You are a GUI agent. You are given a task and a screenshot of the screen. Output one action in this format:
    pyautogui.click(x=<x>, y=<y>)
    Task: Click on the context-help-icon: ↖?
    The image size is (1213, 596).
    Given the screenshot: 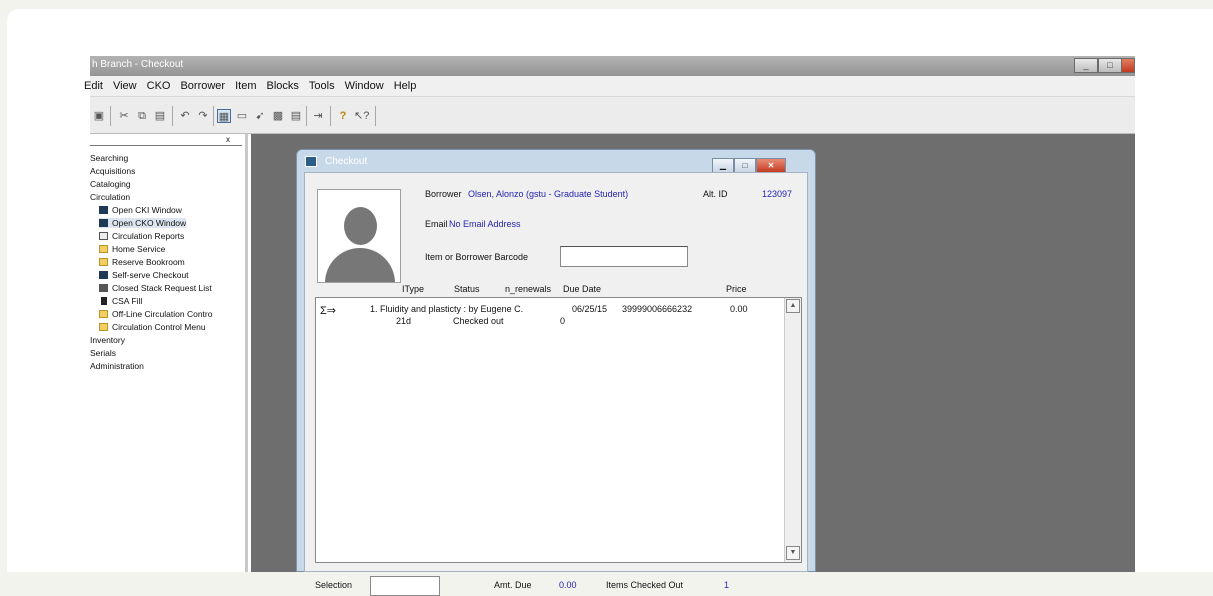 What is the action you would take?
    pyautogui.click(x=361, y=116)
    